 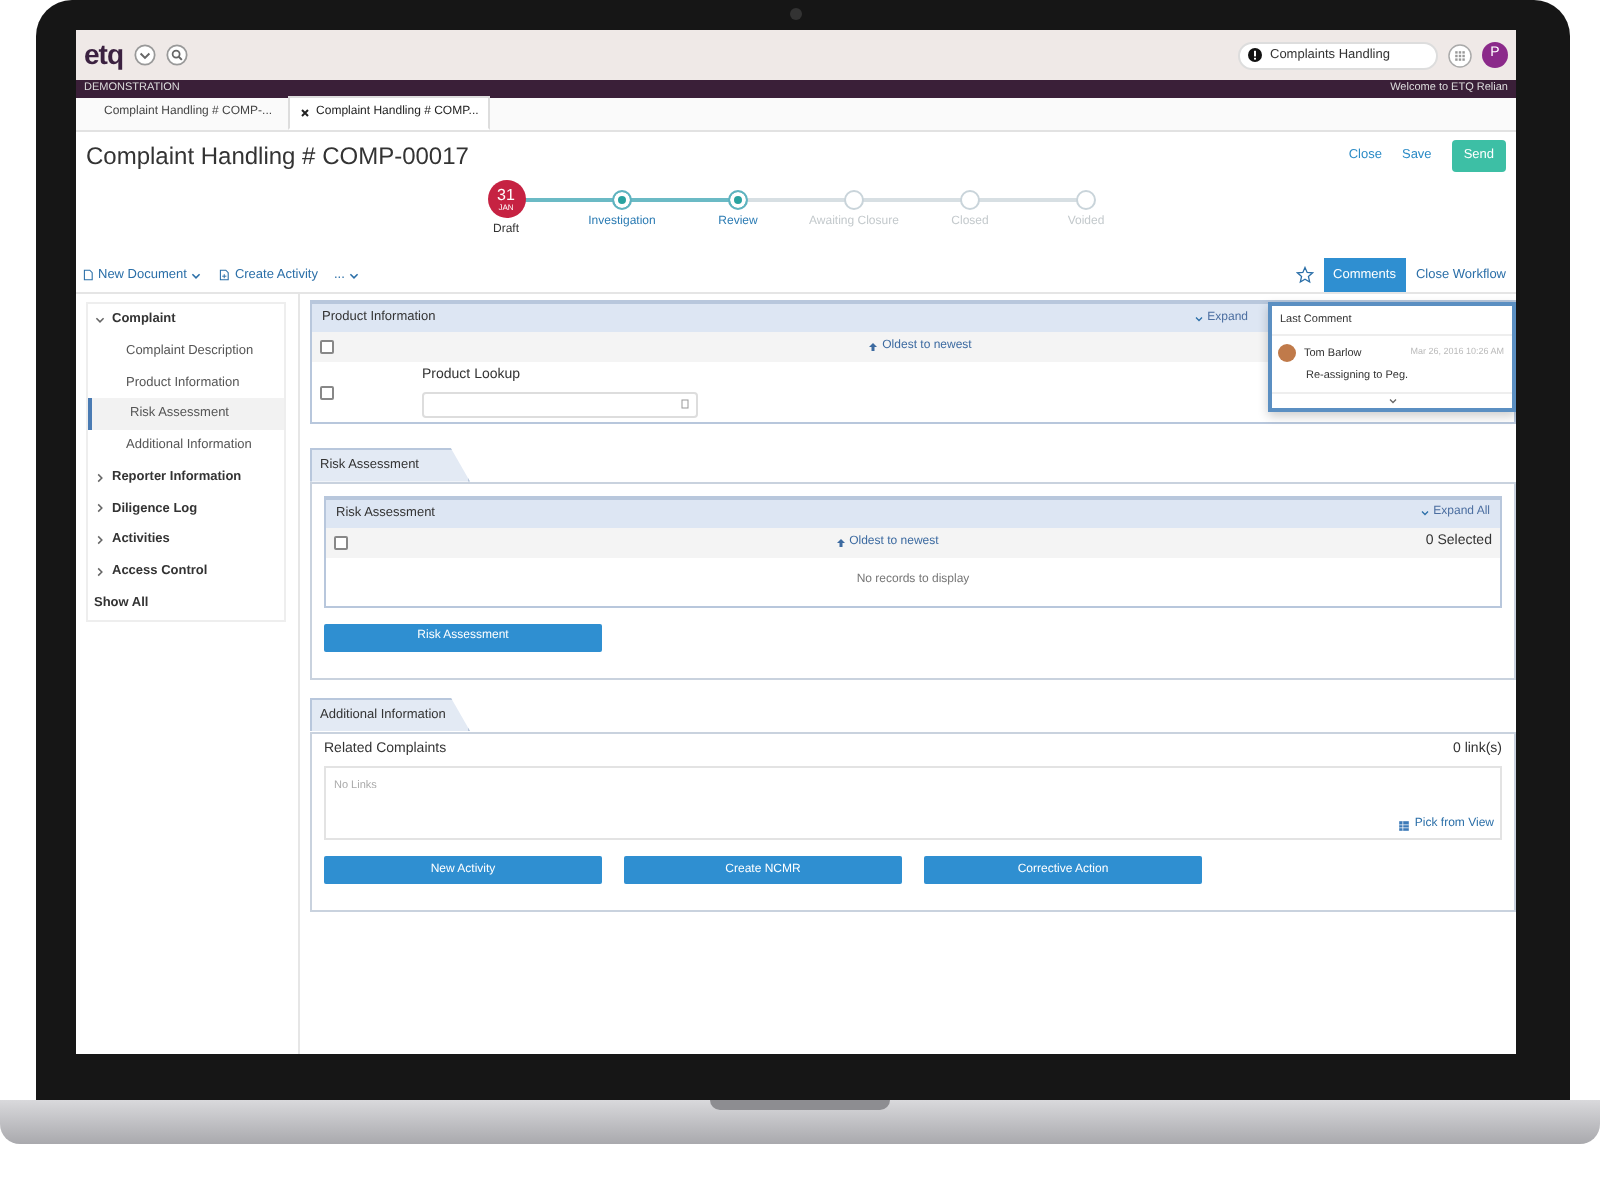 What do you see at coordinates (103, 55) in the screenshot?
I see `logo: etq` at bounding box center [103, 55].